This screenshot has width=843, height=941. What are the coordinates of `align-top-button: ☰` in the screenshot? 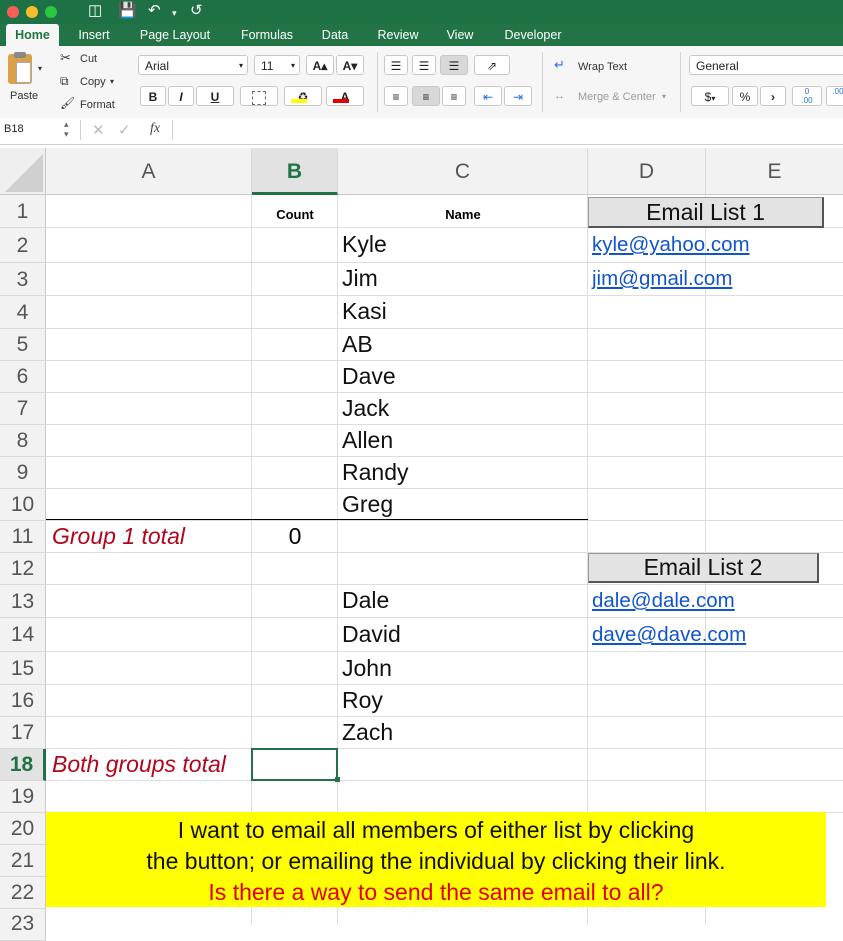 It's located at (396, 65).